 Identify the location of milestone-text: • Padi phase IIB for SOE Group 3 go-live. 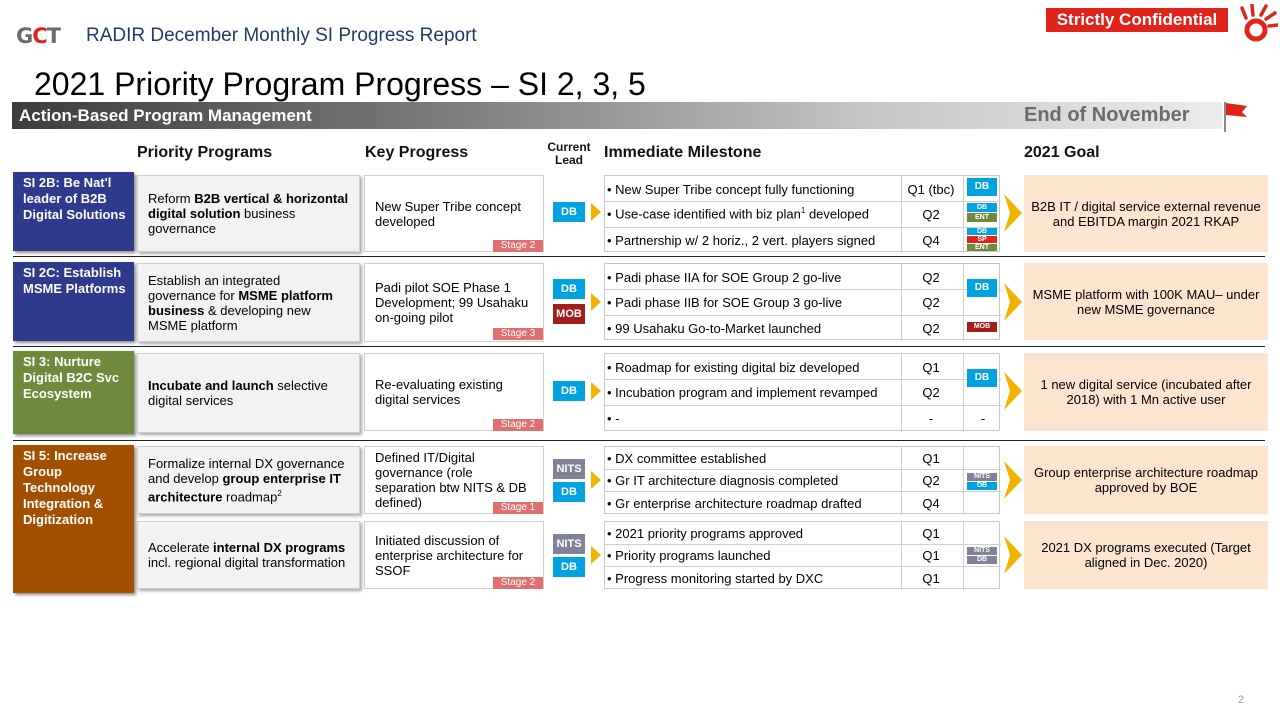
(725, 302).